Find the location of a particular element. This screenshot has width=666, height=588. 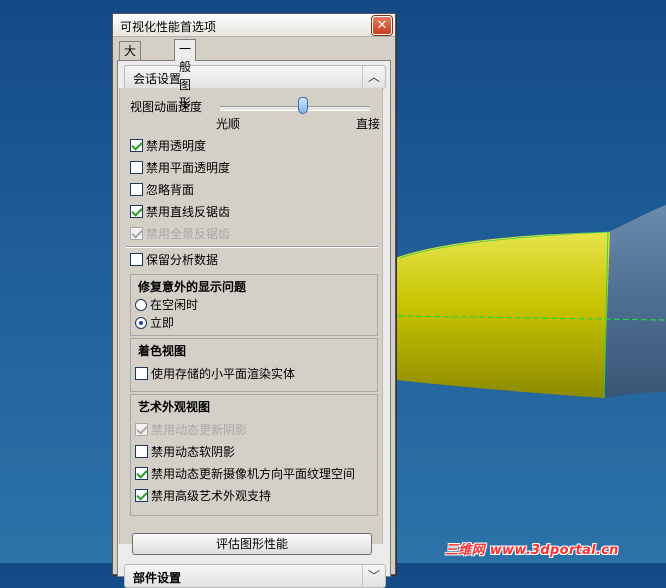

model-nose-cone is located at coordinates (500, 315).